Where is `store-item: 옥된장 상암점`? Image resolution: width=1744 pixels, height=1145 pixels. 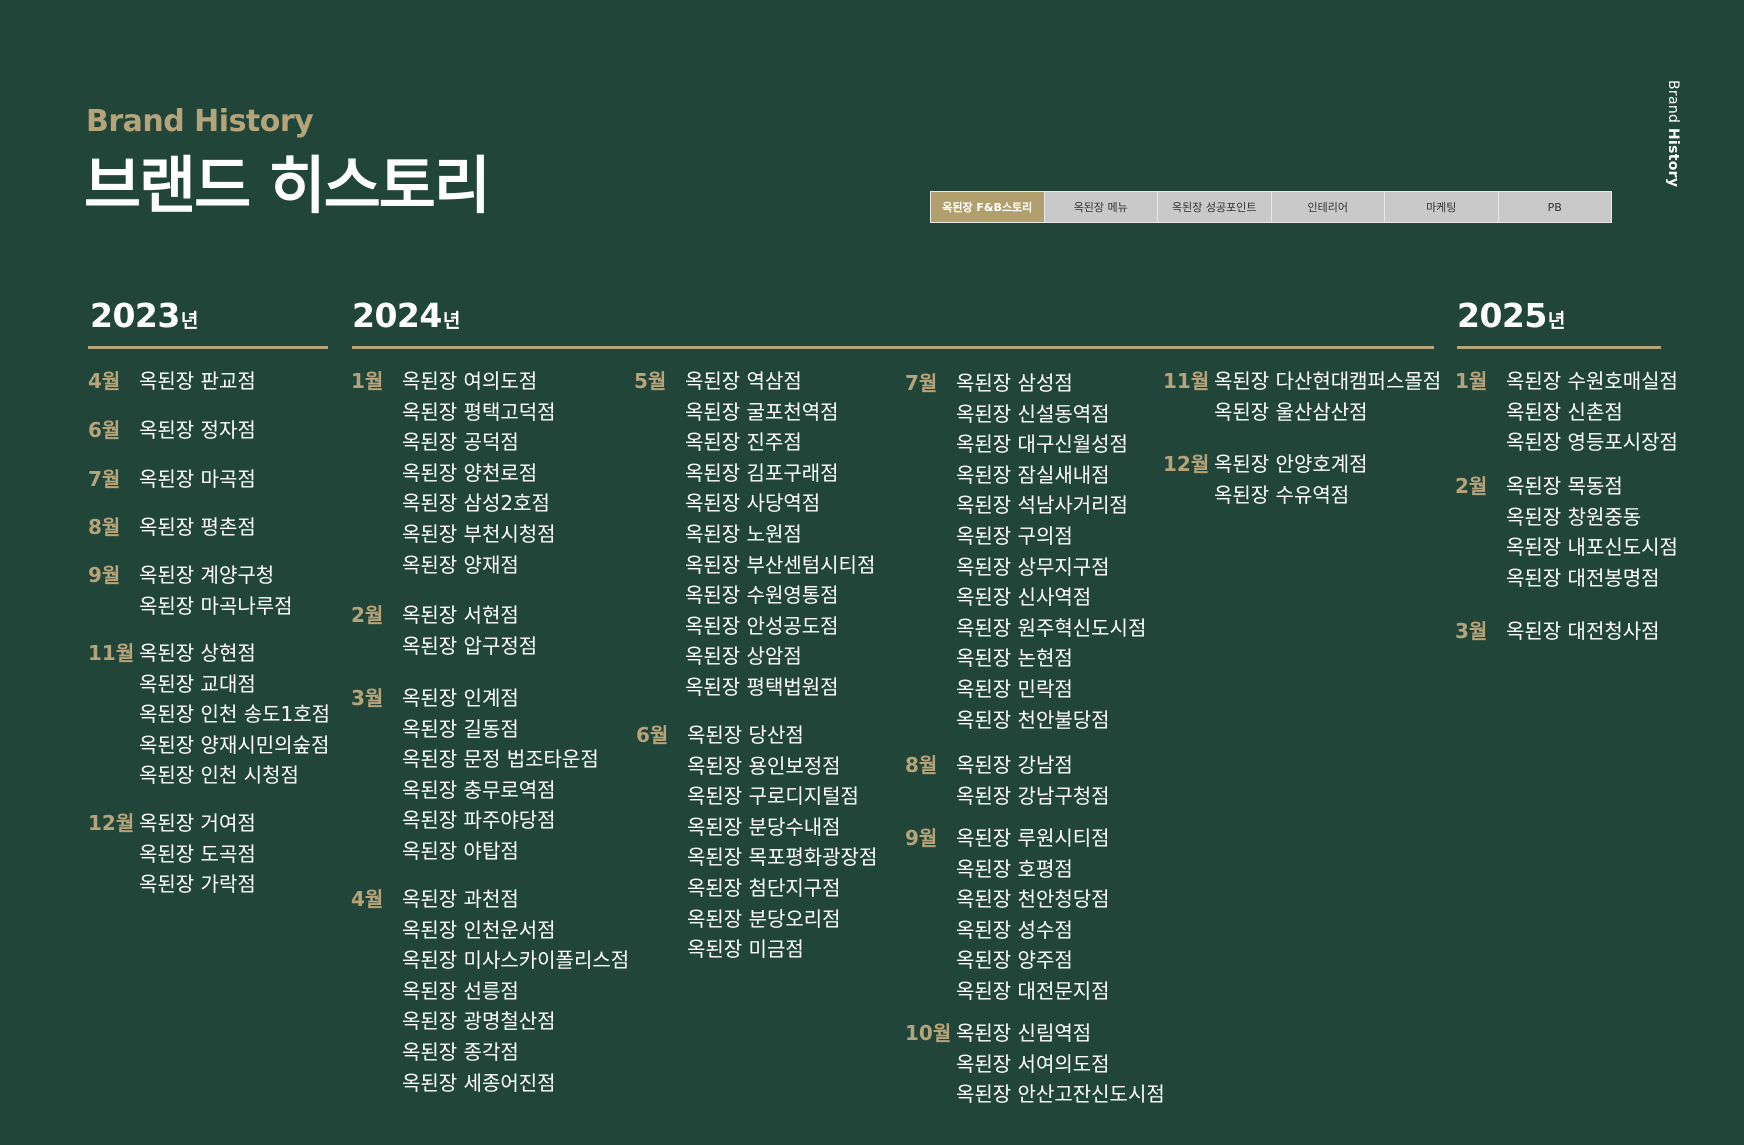 store-item: 옥된장 상암점 is located at coordinates (743, 656).